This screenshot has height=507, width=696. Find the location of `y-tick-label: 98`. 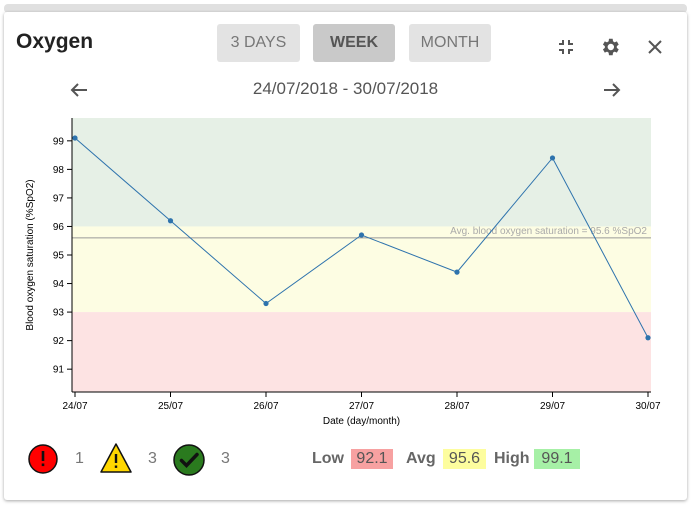

y-tick-label: 98 is located at coordinates (59, 170).